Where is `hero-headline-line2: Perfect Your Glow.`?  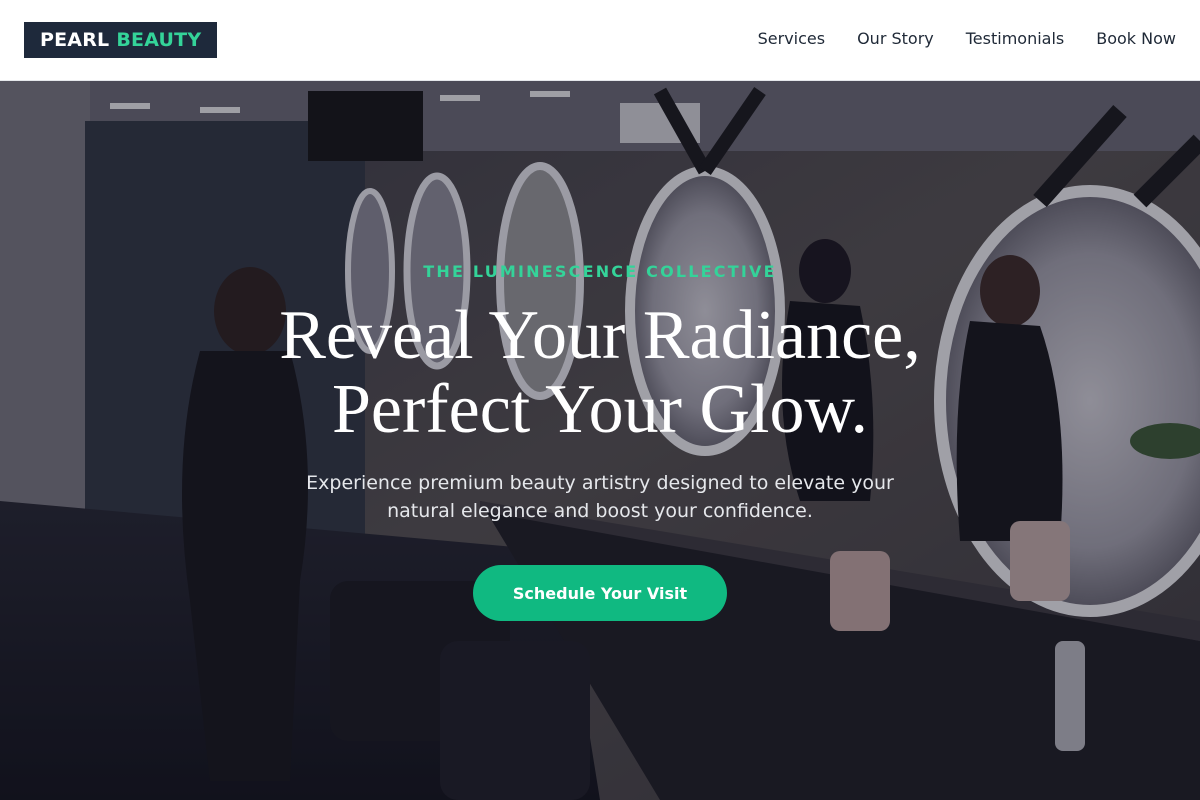 hero-headline-line2: Perfect Your Glow. is located at coordinates (600, 409).